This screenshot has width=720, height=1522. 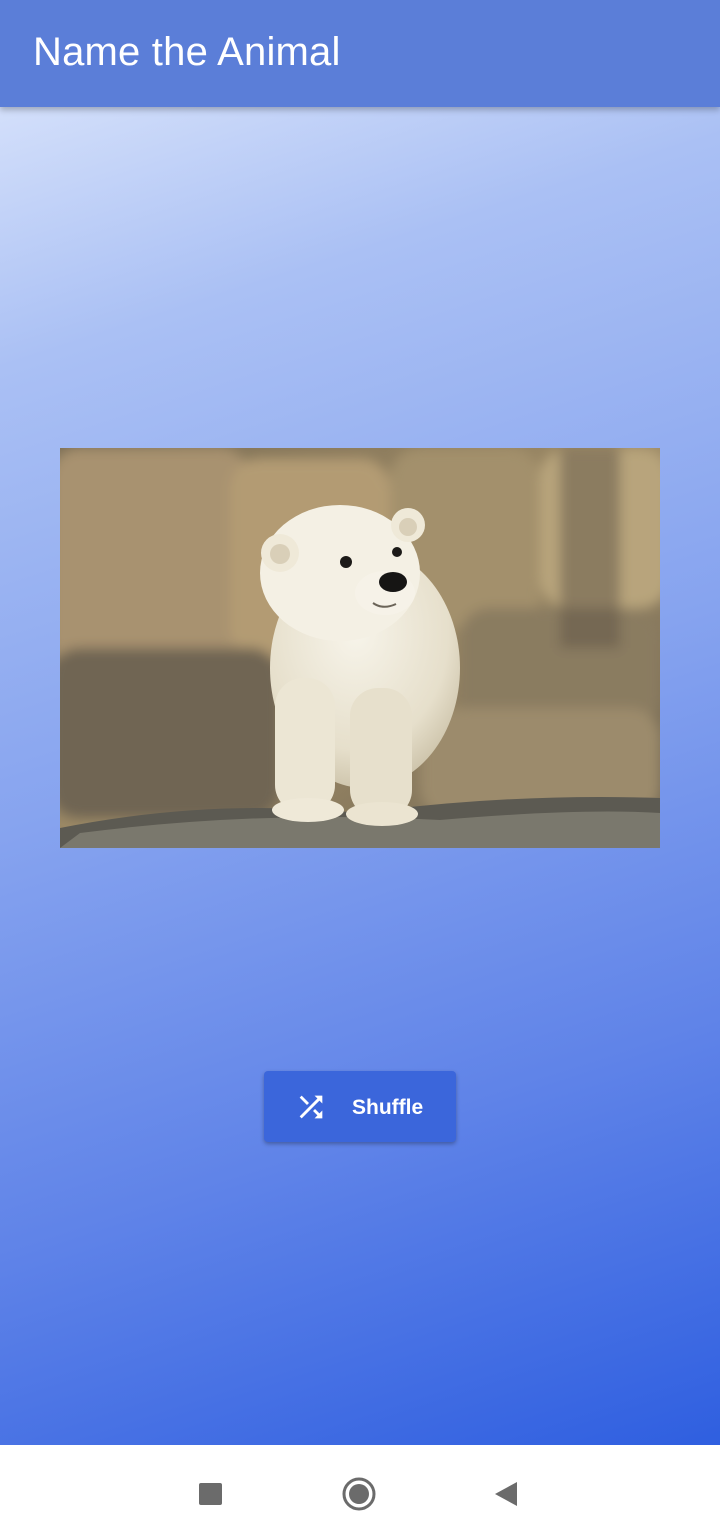 I want to click on home-icon, so click(x=359, y=1494).